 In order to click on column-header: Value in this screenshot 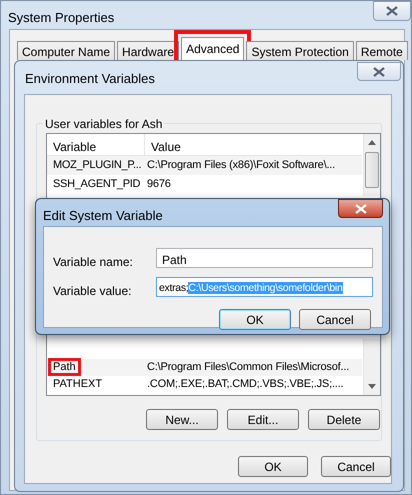, I will do `click(253, 144)`.